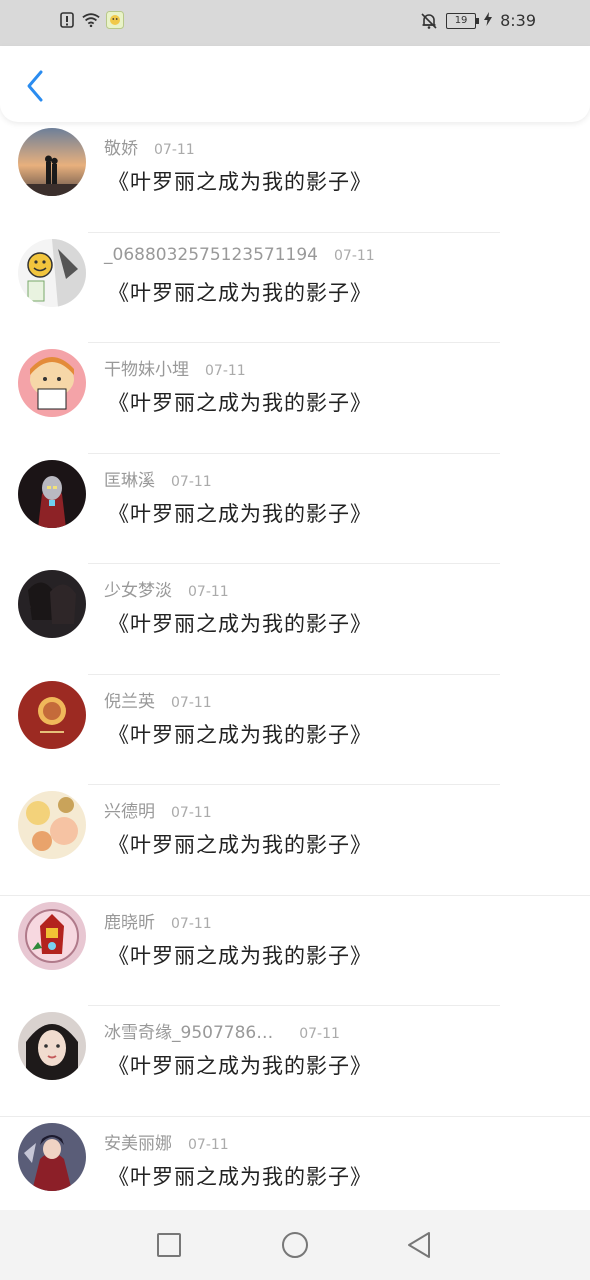 The width and height of the screenshot is (590, 1280). Describe the element at coordinates (169, 1245) in the screenshot. I see `recent-apps-square-icon` at that location.